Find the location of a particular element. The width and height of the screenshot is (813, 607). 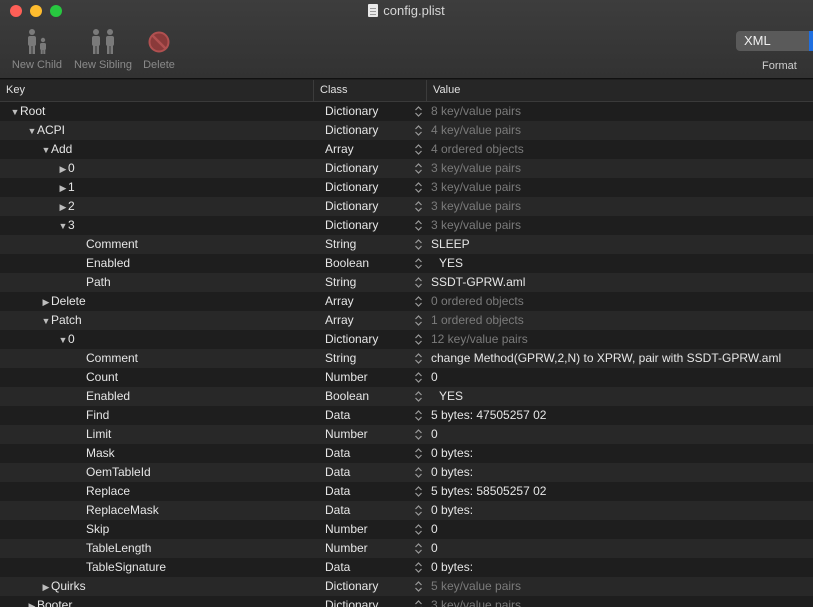

table-row: Mask Data 0 bytes: is located at coordinates (406, 453).